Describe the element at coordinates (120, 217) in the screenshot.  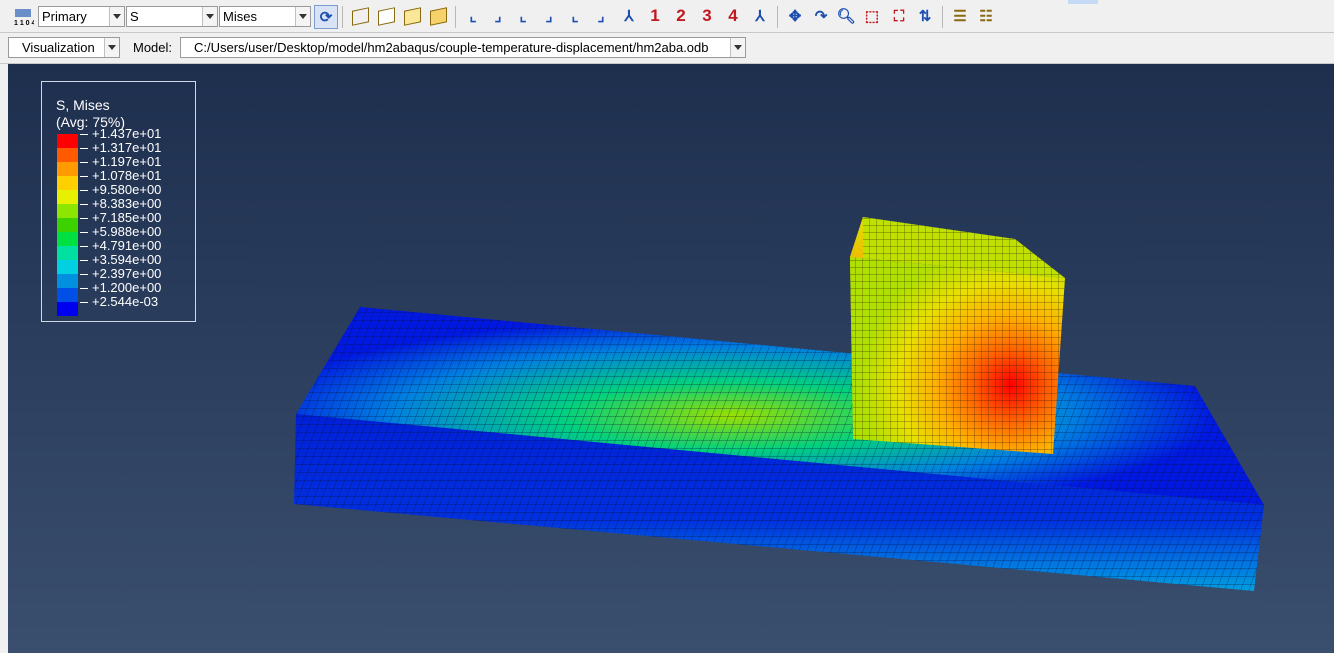
I see `legend-level-label: +7.185e+00` at that location.